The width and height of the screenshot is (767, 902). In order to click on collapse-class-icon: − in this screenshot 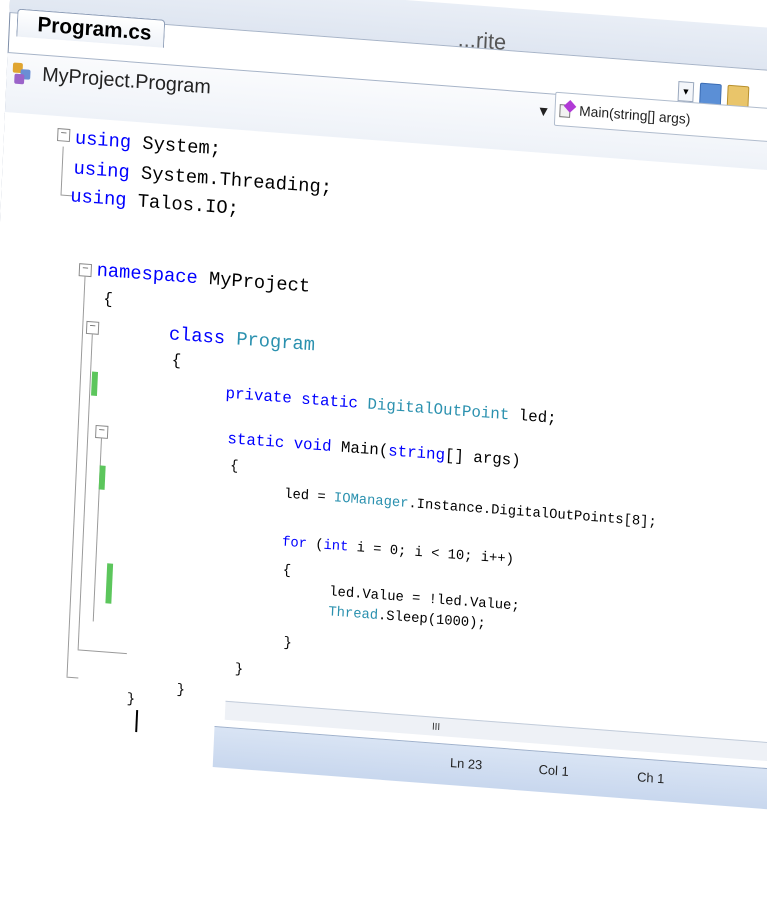, I will do `click(92, 327)`.